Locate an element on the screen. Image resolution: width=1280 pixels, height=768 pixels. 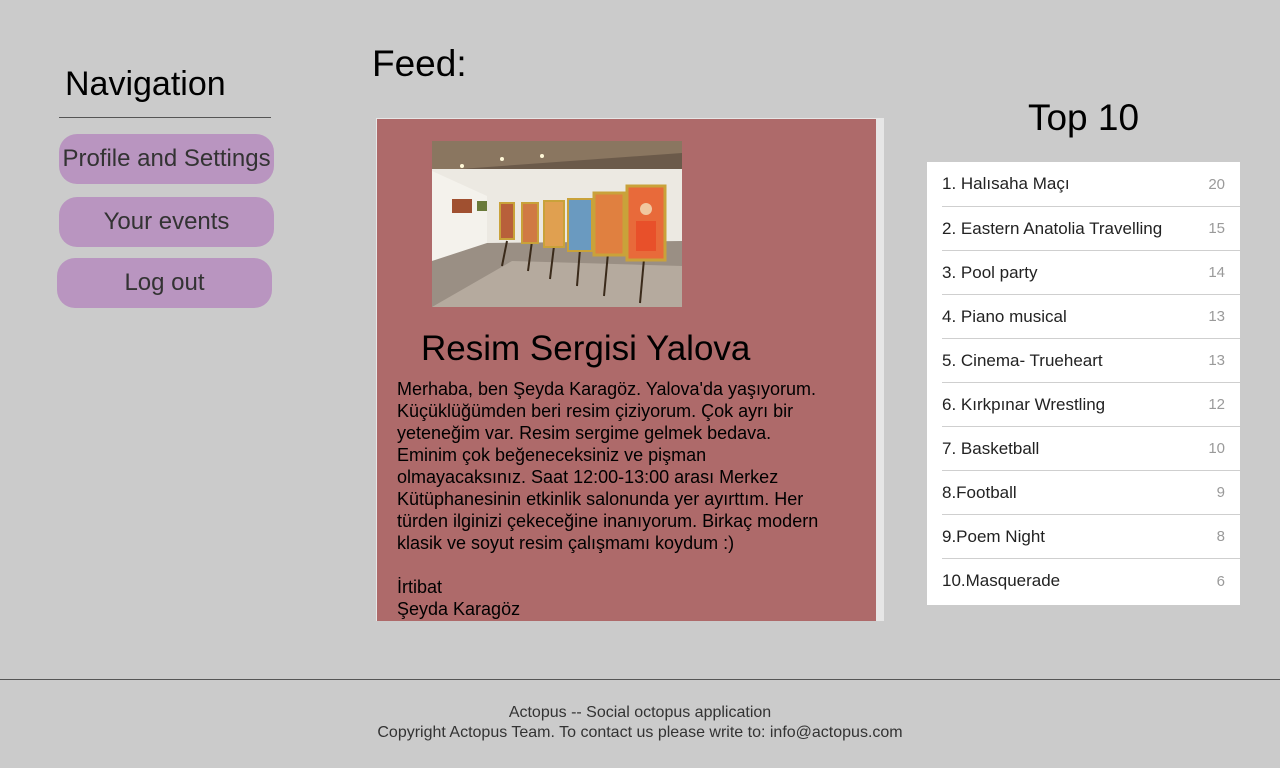
top10-item-count: 6 is located at coordinates (1220, 581).